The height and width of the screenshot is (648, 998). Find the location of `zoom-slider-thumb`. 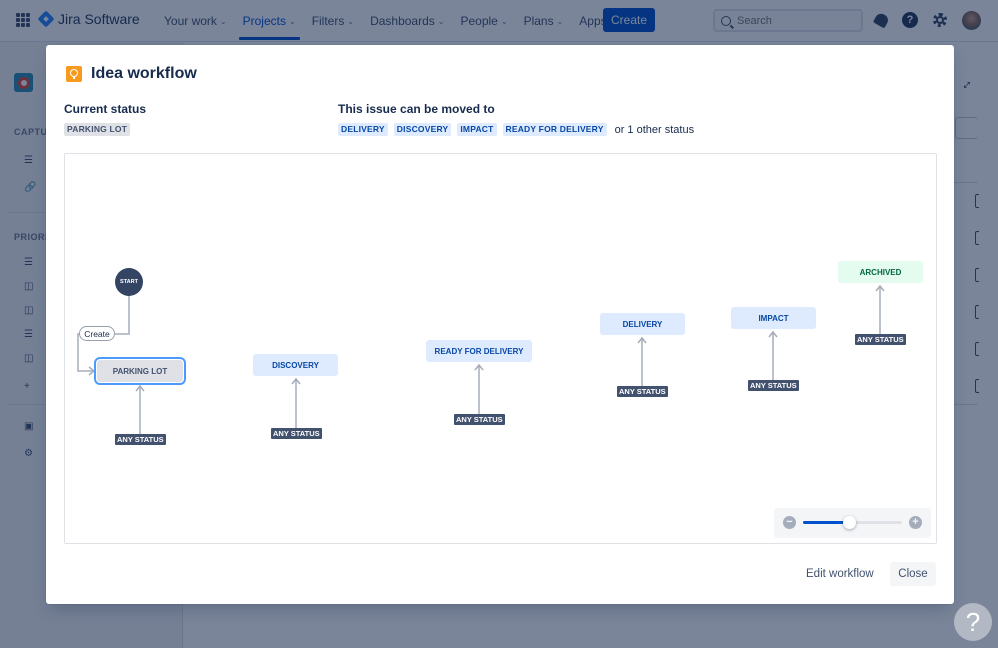

zoom-slider-thumb is located at coordinates (849, 522).